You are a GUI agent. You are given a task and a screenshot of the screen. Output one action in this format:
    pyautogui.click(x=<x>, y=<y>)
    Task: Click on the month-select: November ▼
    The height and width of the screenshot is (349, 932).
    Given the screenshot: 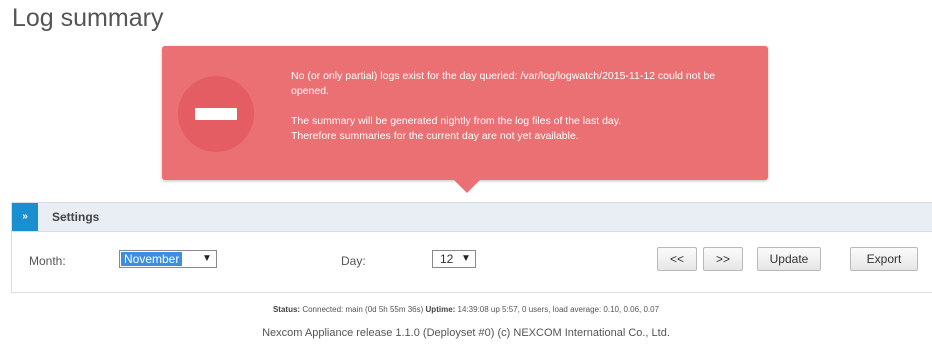 What is the action you would take?
    pyautogui.click(x=168, y=259)
    